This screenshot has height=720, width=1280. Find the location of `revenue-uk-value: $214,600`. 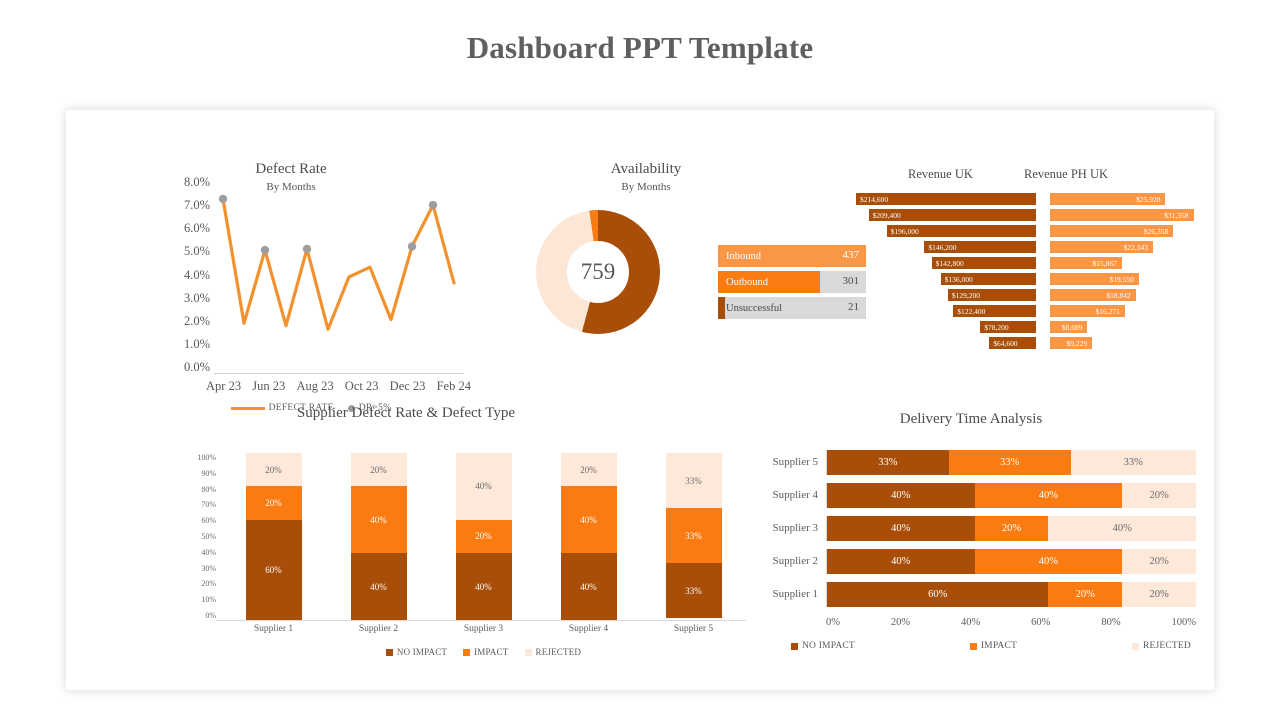

revenue-uk-value: $214,600 is located at coordinates (874, 199).